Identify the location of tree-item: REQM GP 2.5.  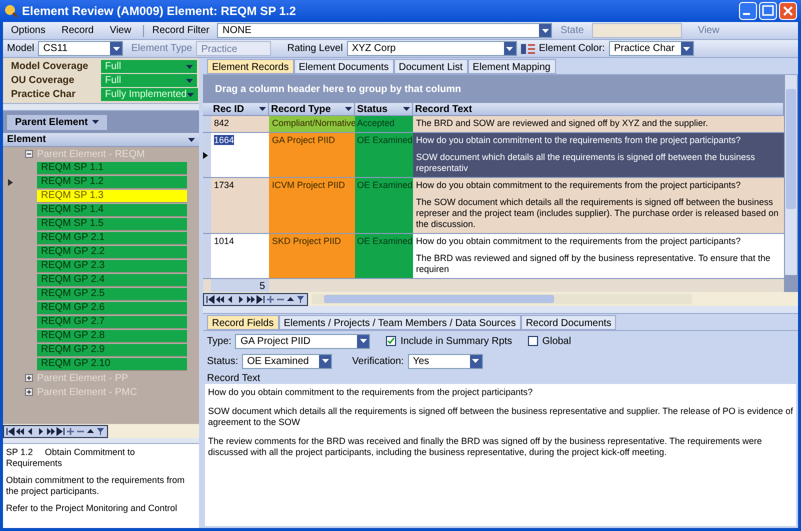
(112, 294).